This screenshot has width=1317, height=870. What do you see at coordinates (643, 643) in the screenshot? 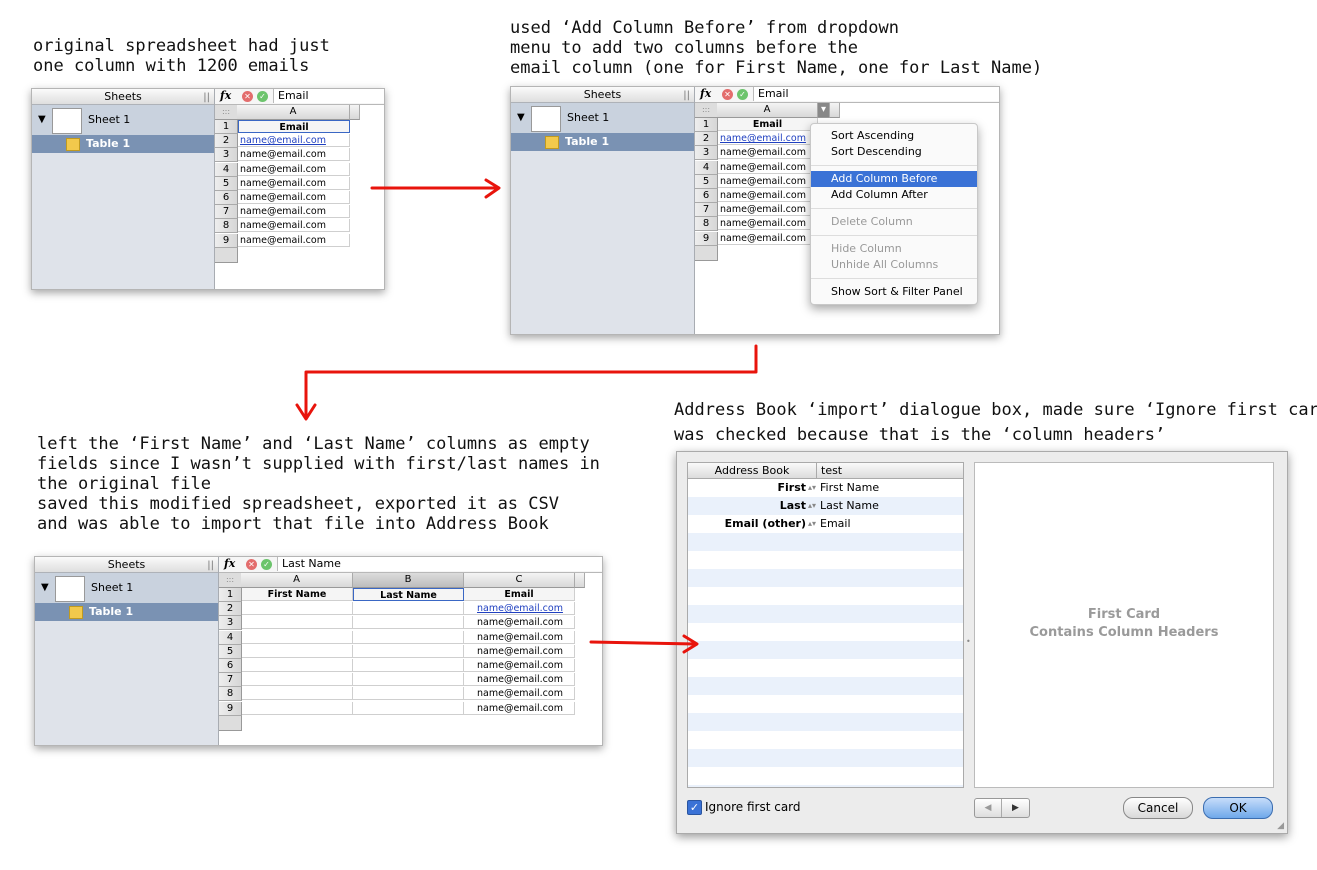
I see `arrow-3-line` at bounding box center [643, 643].